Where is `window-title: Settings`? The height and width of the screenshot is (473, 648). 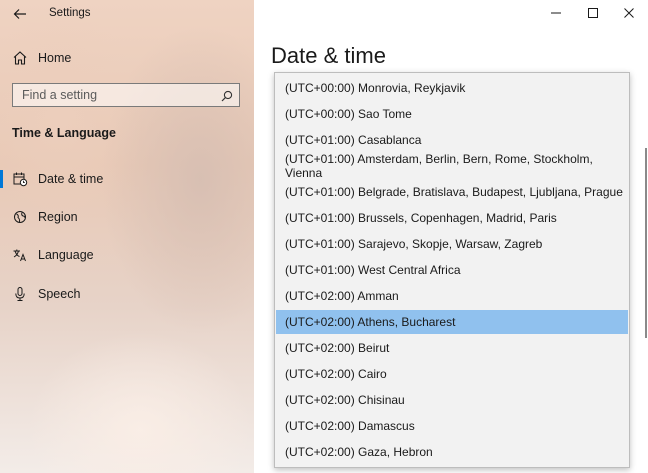
window-title: Settings is located at coordinates (70, 13).